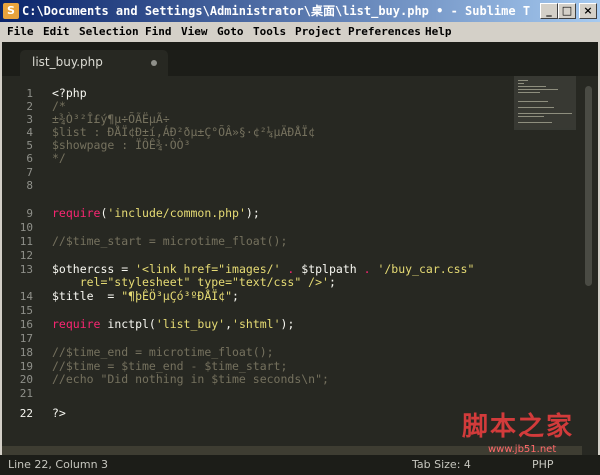  What do you see at coordinates (87, 296) in the screenshot?
I see `code-token: $title =` at bounding box center [87, 296].